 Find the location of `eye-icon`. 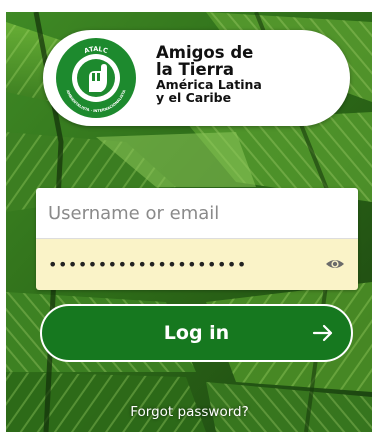

eye-icon is located at coordinates (335, 264).